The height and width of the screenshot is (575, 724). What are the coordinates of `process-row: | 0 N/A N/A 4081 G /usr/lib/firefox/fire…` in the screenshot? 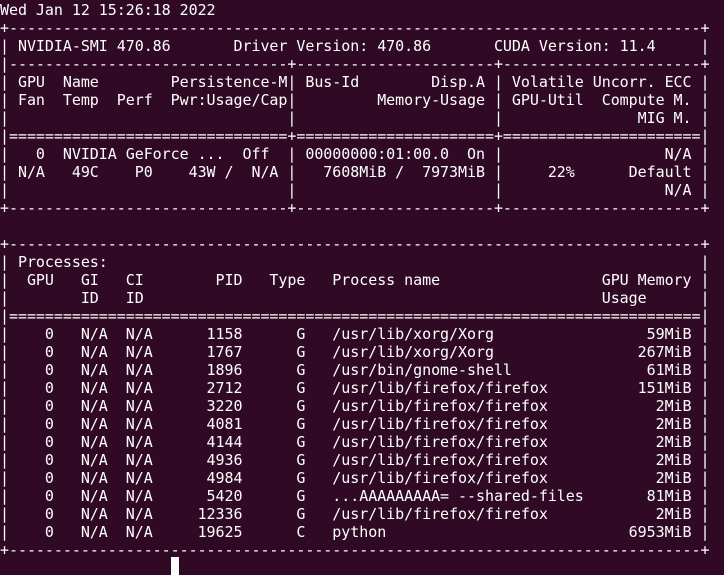 It's located at (355, 424).